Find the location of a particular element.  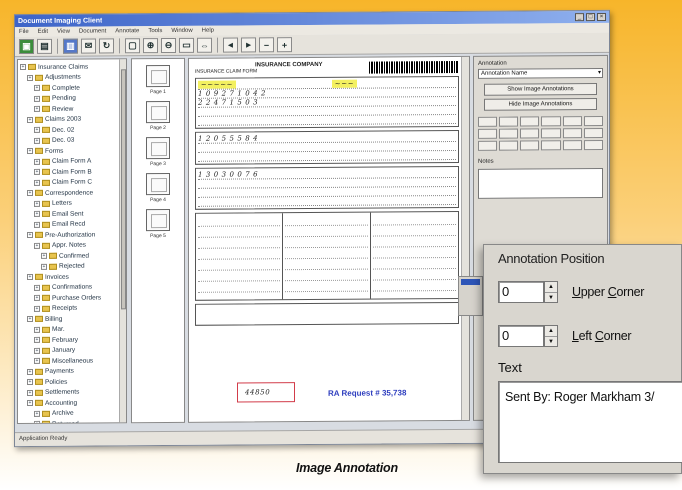

menu-view: View is located at coordinates (63, 32).